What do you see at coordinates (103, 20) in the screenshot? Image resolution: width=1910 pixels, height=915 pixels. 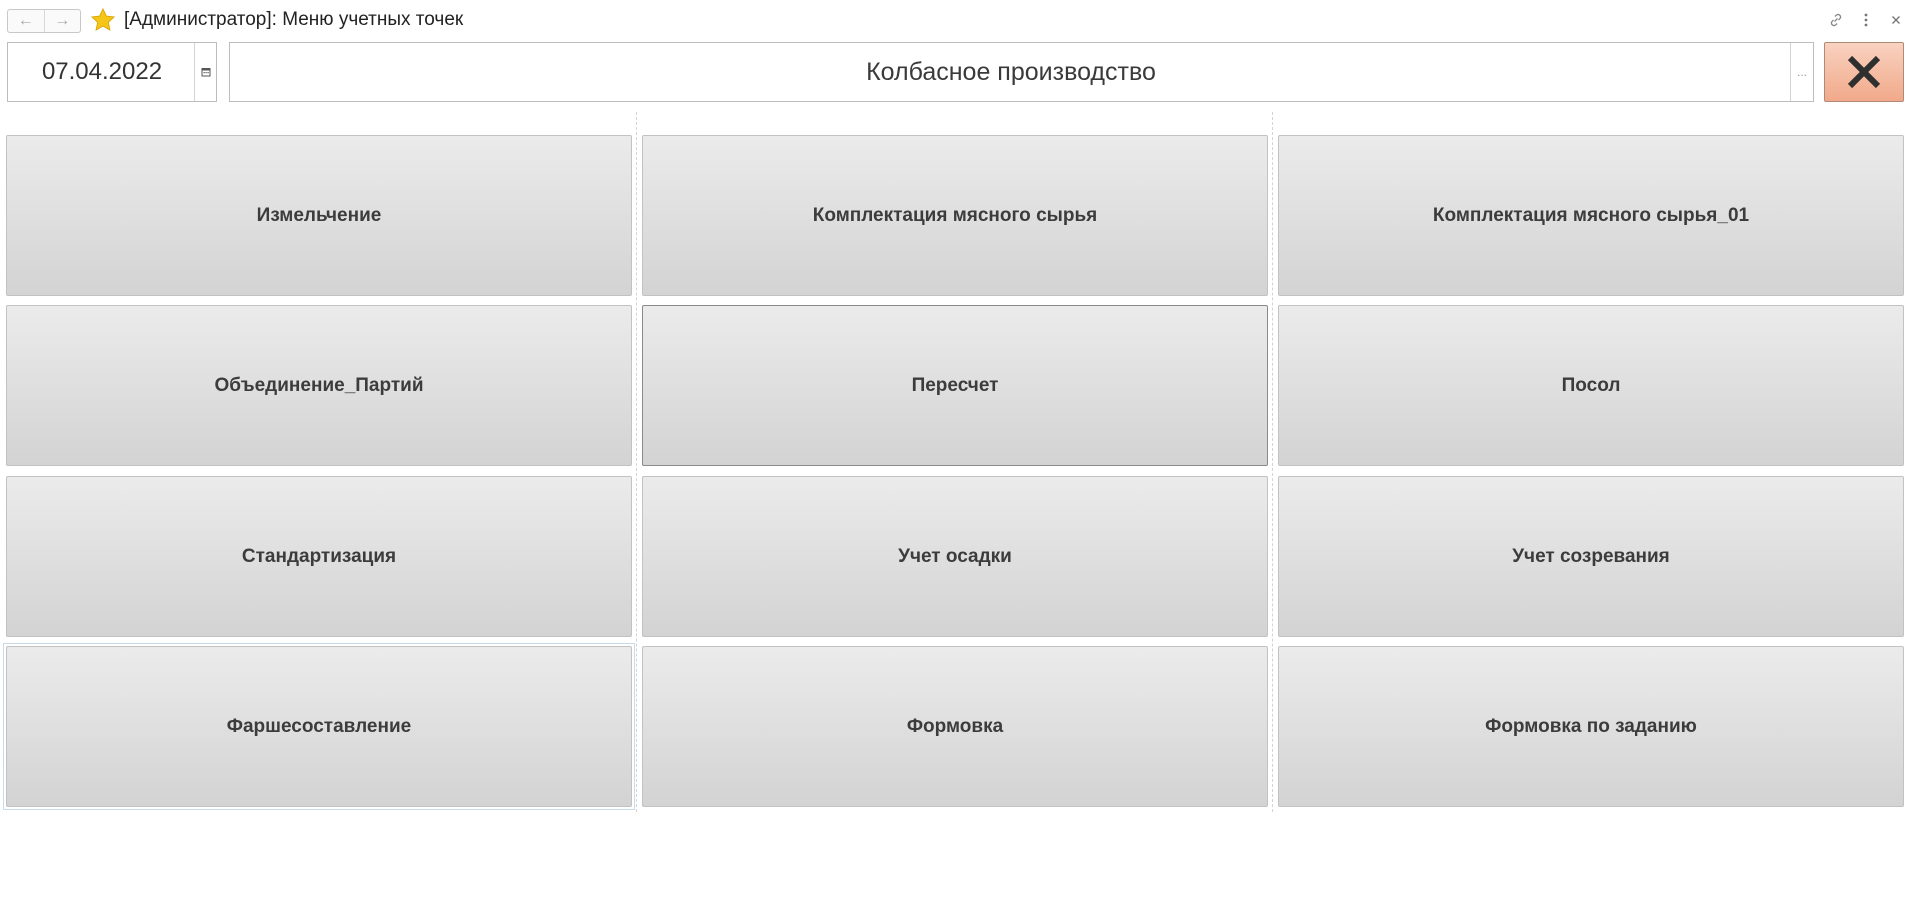 I see `favorite-star-icon` at bounding box center [103, 20].